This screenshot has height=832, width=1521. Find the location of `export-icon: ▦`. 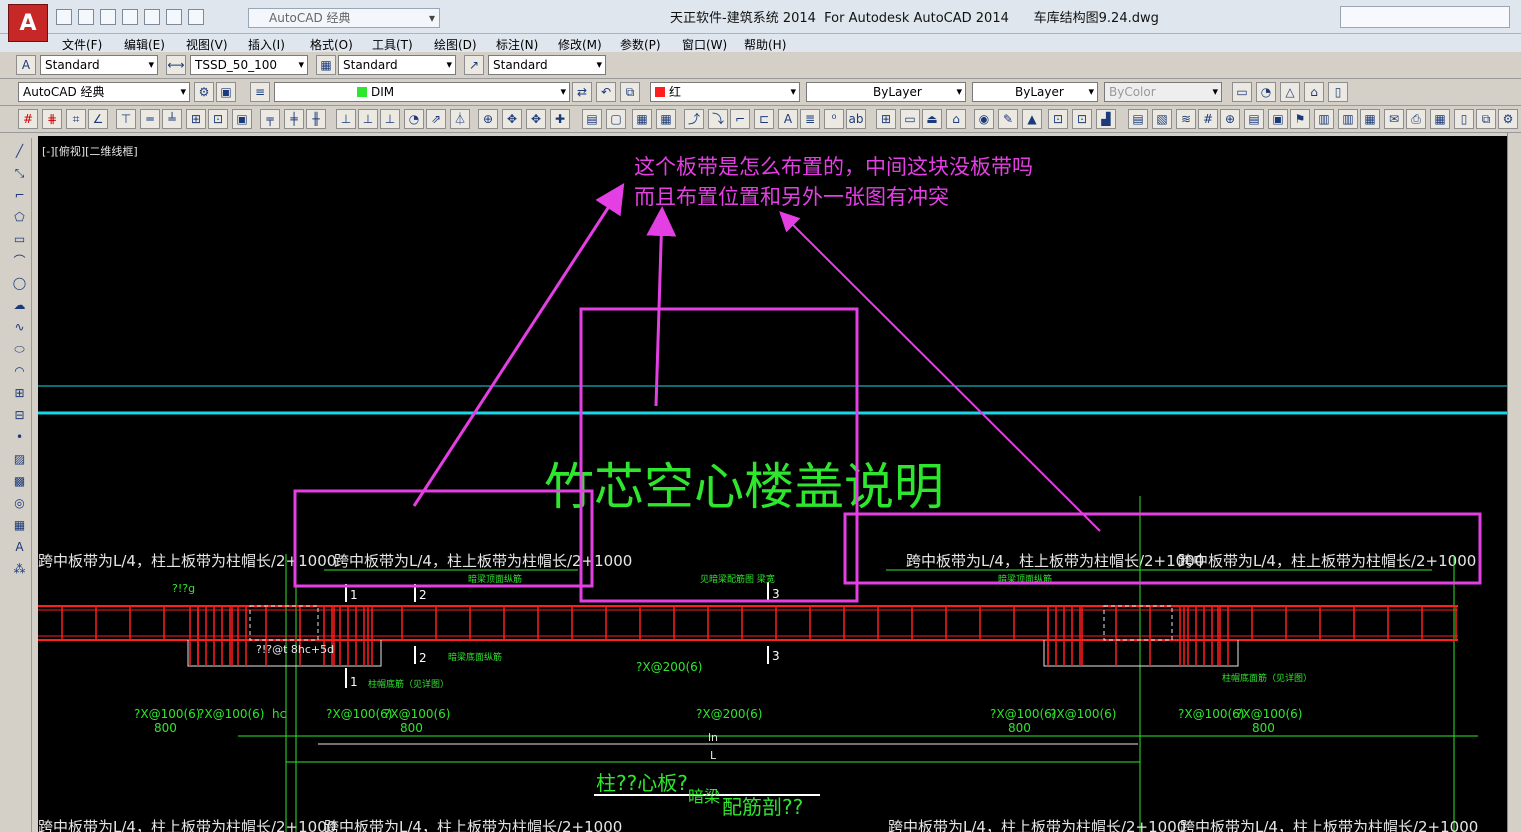

export-icon: ▦ is located at coordinates (1440, 119).